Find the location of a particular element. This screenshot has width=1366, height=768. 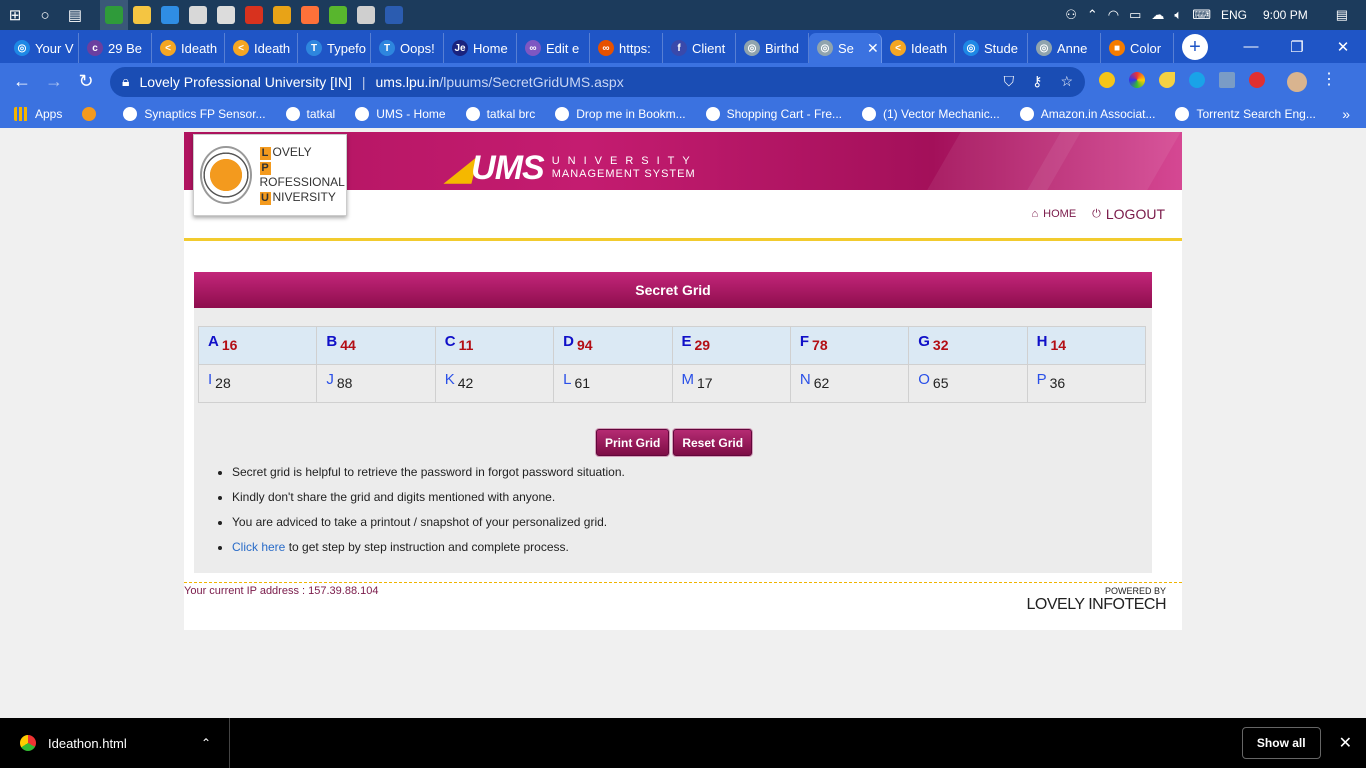

browser-tab: ■ Color is located at coordinates (1137, 48).